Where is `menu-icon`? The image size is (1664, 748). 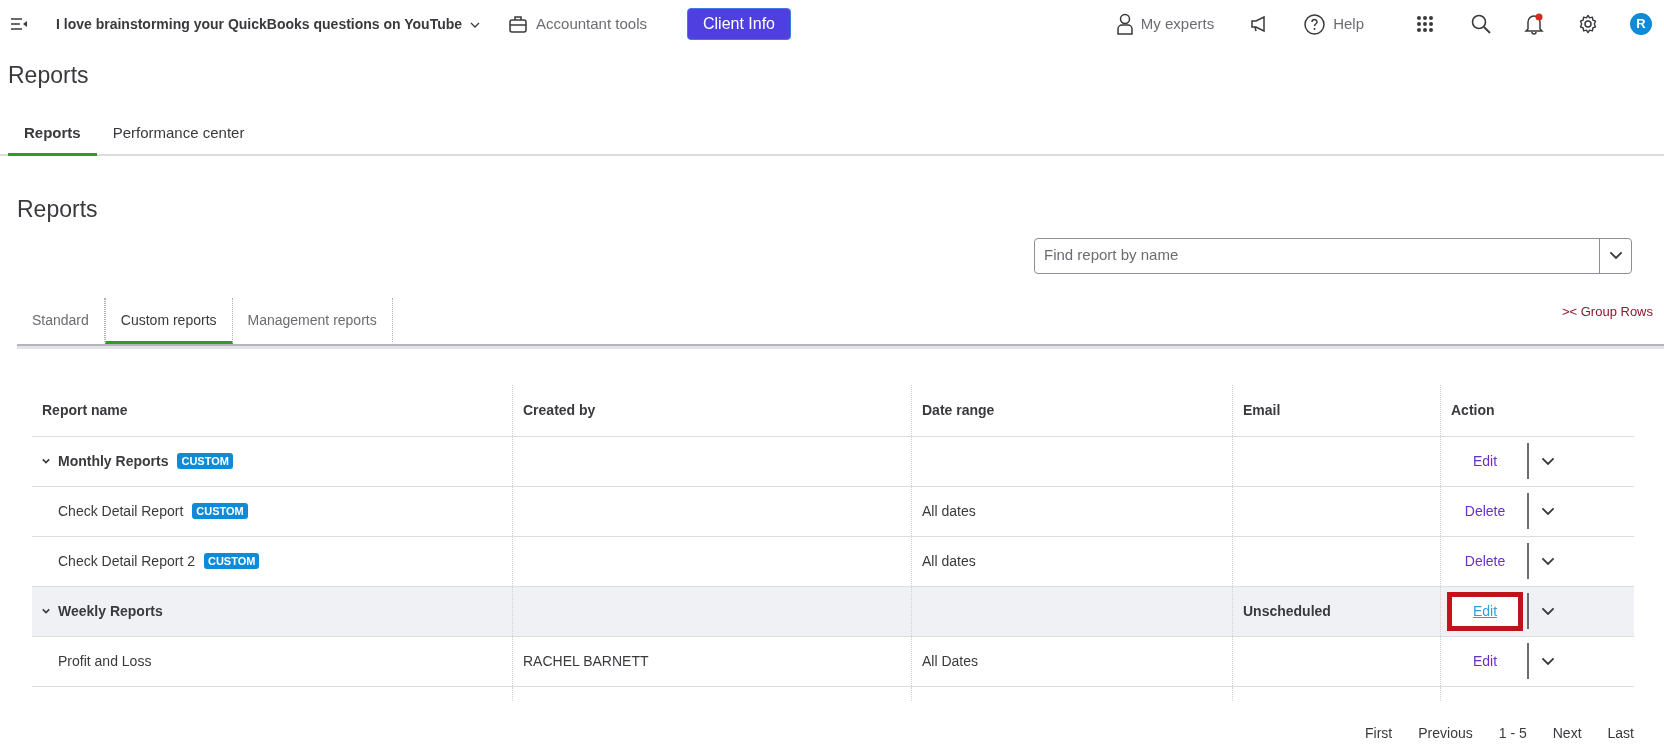 menu-icon is located at coordinates (19, 24).